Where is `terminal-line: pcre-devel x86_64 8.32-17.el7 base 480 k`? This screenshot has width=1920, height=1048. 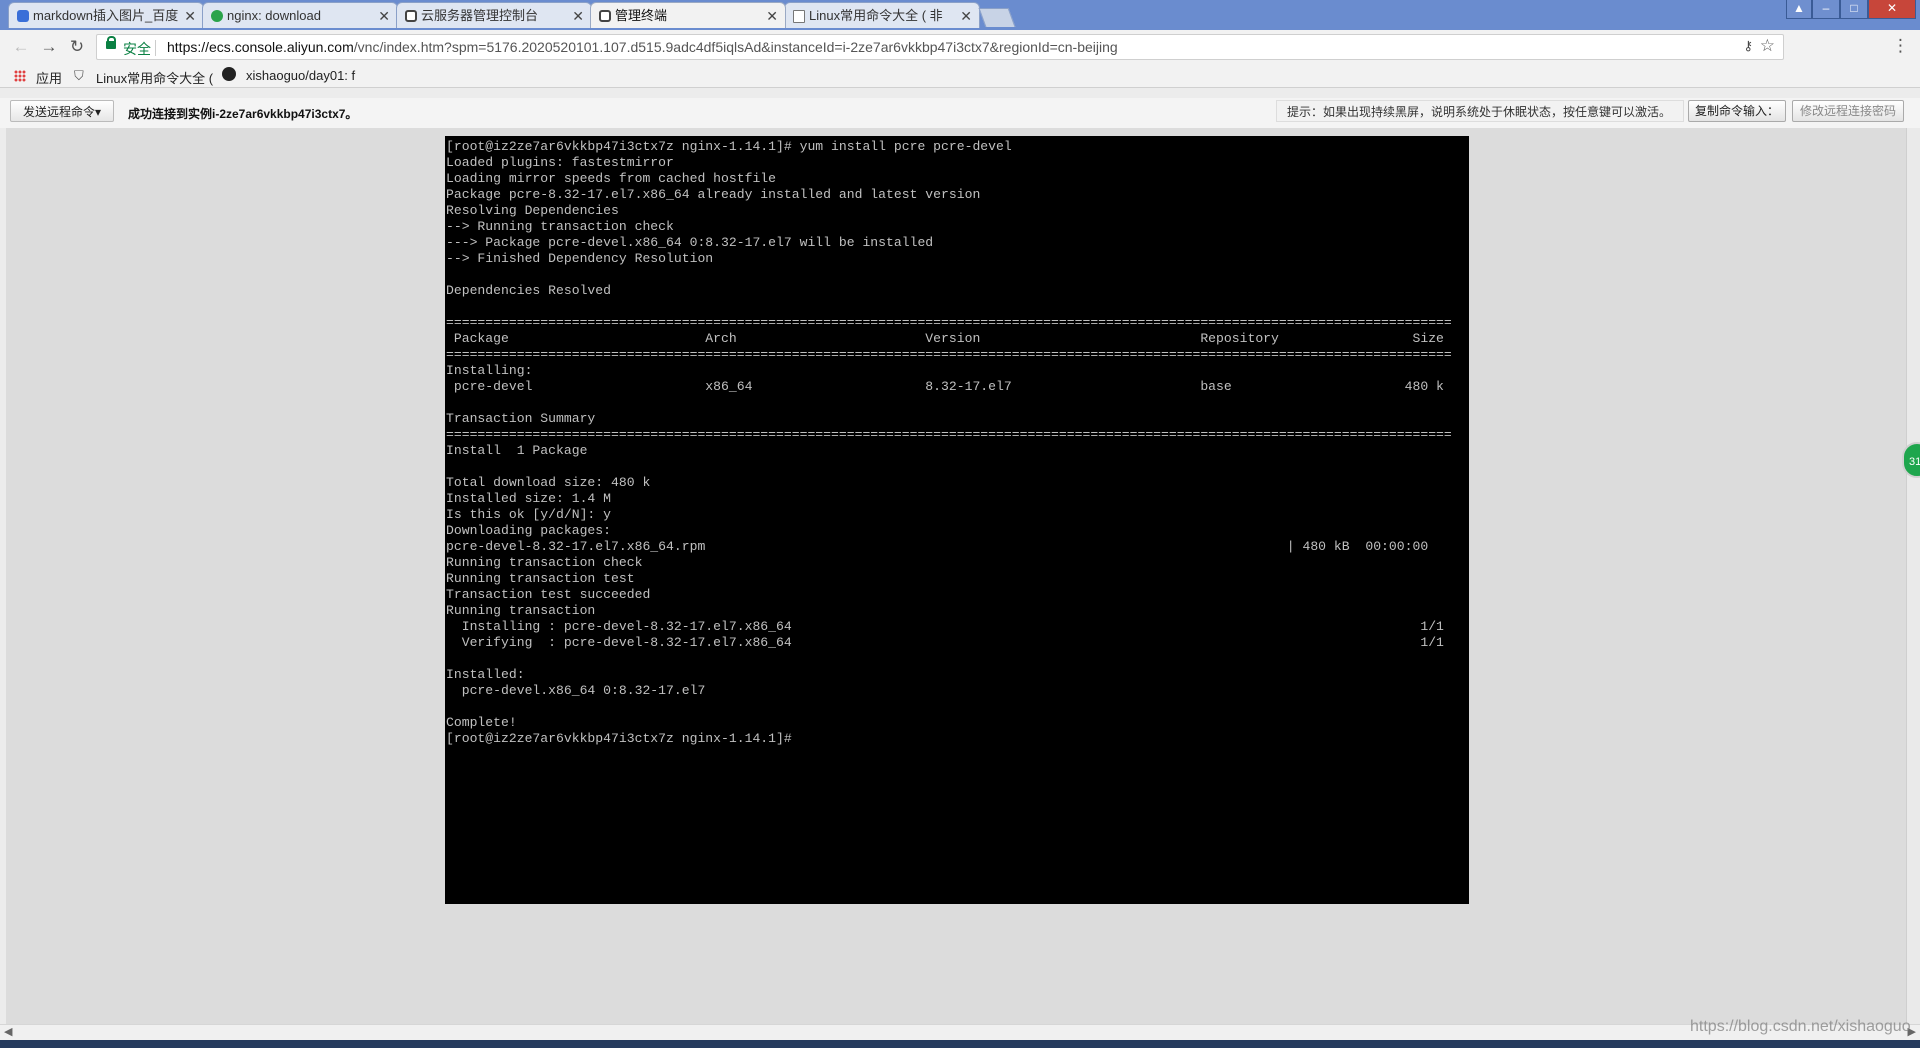 terminal-line: pcre-devel x86_64 8.32-17.el7 base 480 k is located at coordinates (945, 386).